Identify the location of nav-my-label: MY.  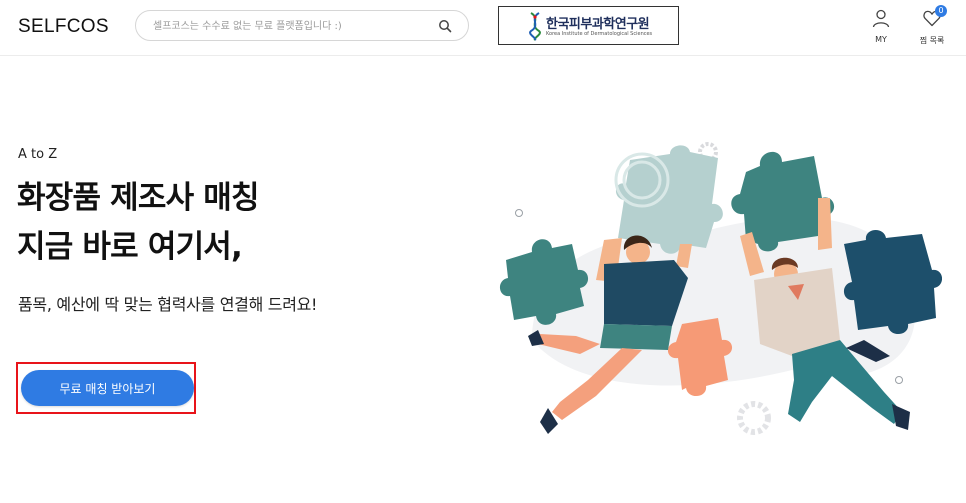
(881, 39).